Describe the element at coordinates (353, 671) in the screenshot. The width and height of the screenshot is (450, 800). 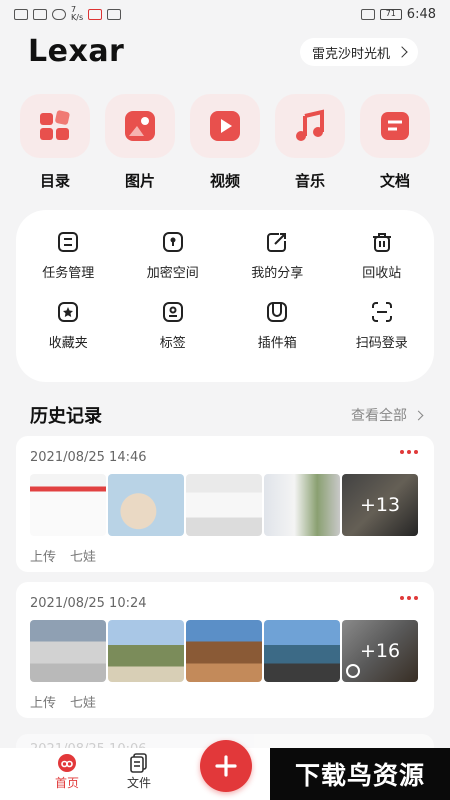
I see `video-play-icon` at that location.